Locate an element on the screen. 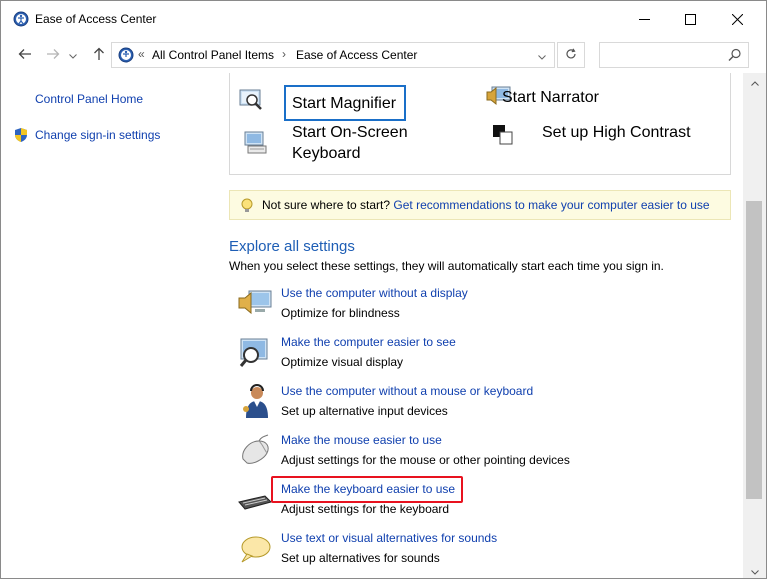  change-sign-in-settings-link: Change sign-in settings is located at coordinates (97, 135).